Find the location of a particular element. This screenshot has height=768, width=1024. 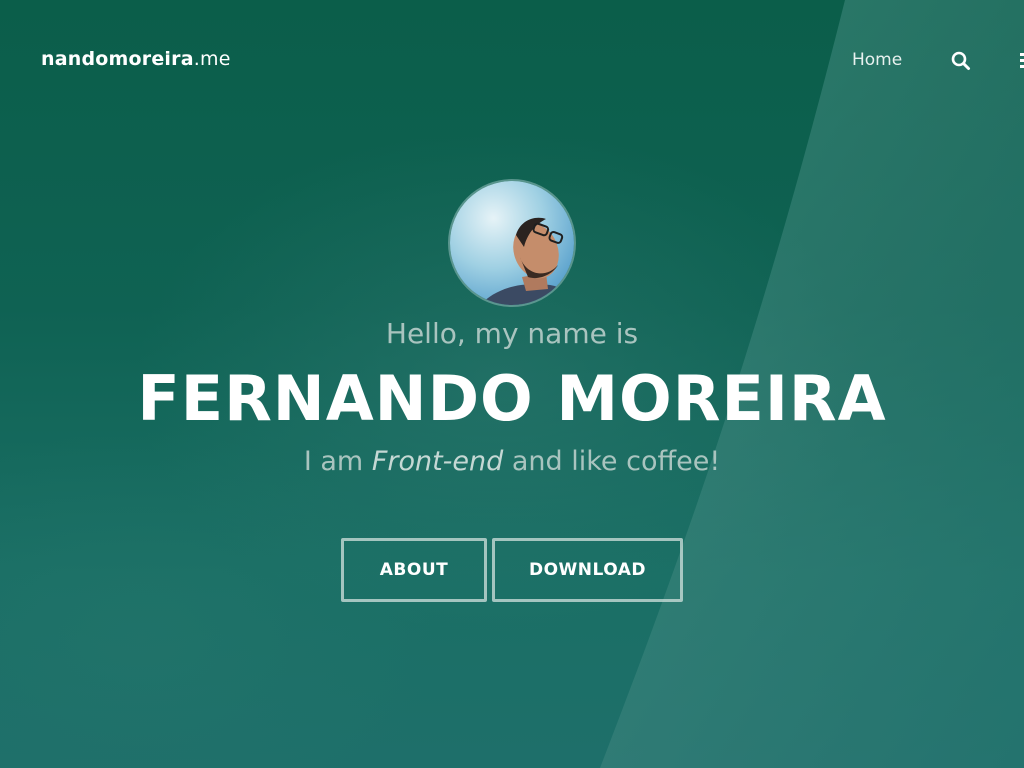

about-button: ABOUT is located at coordinates (414, 570).